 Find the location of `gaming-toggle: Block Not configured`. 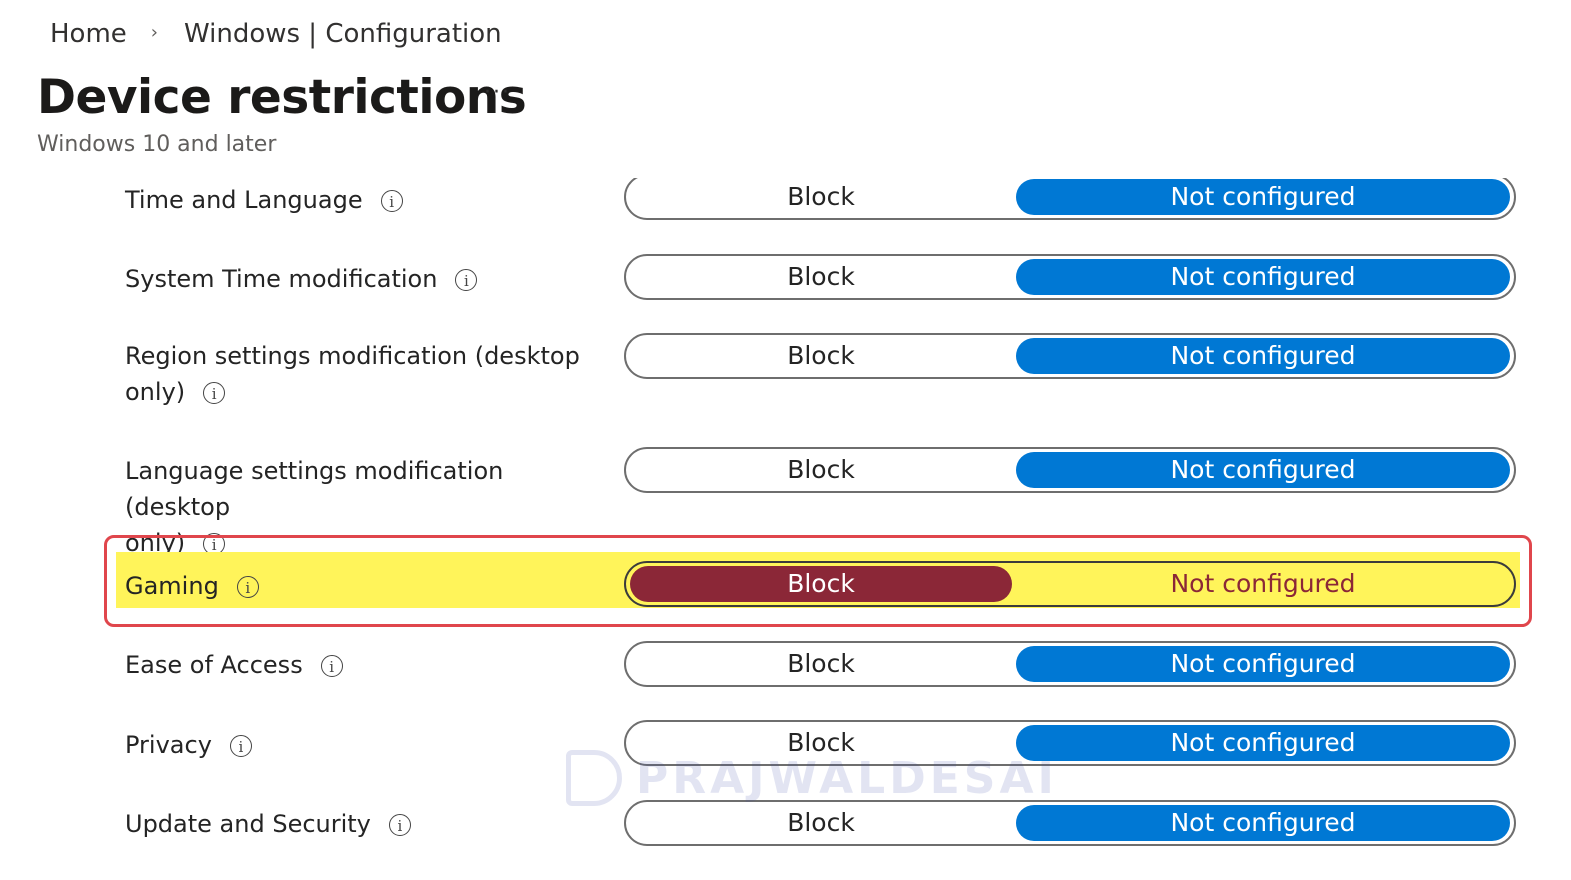

gaming-toggle: Block Not configured is located at coordinates (1070, 584).